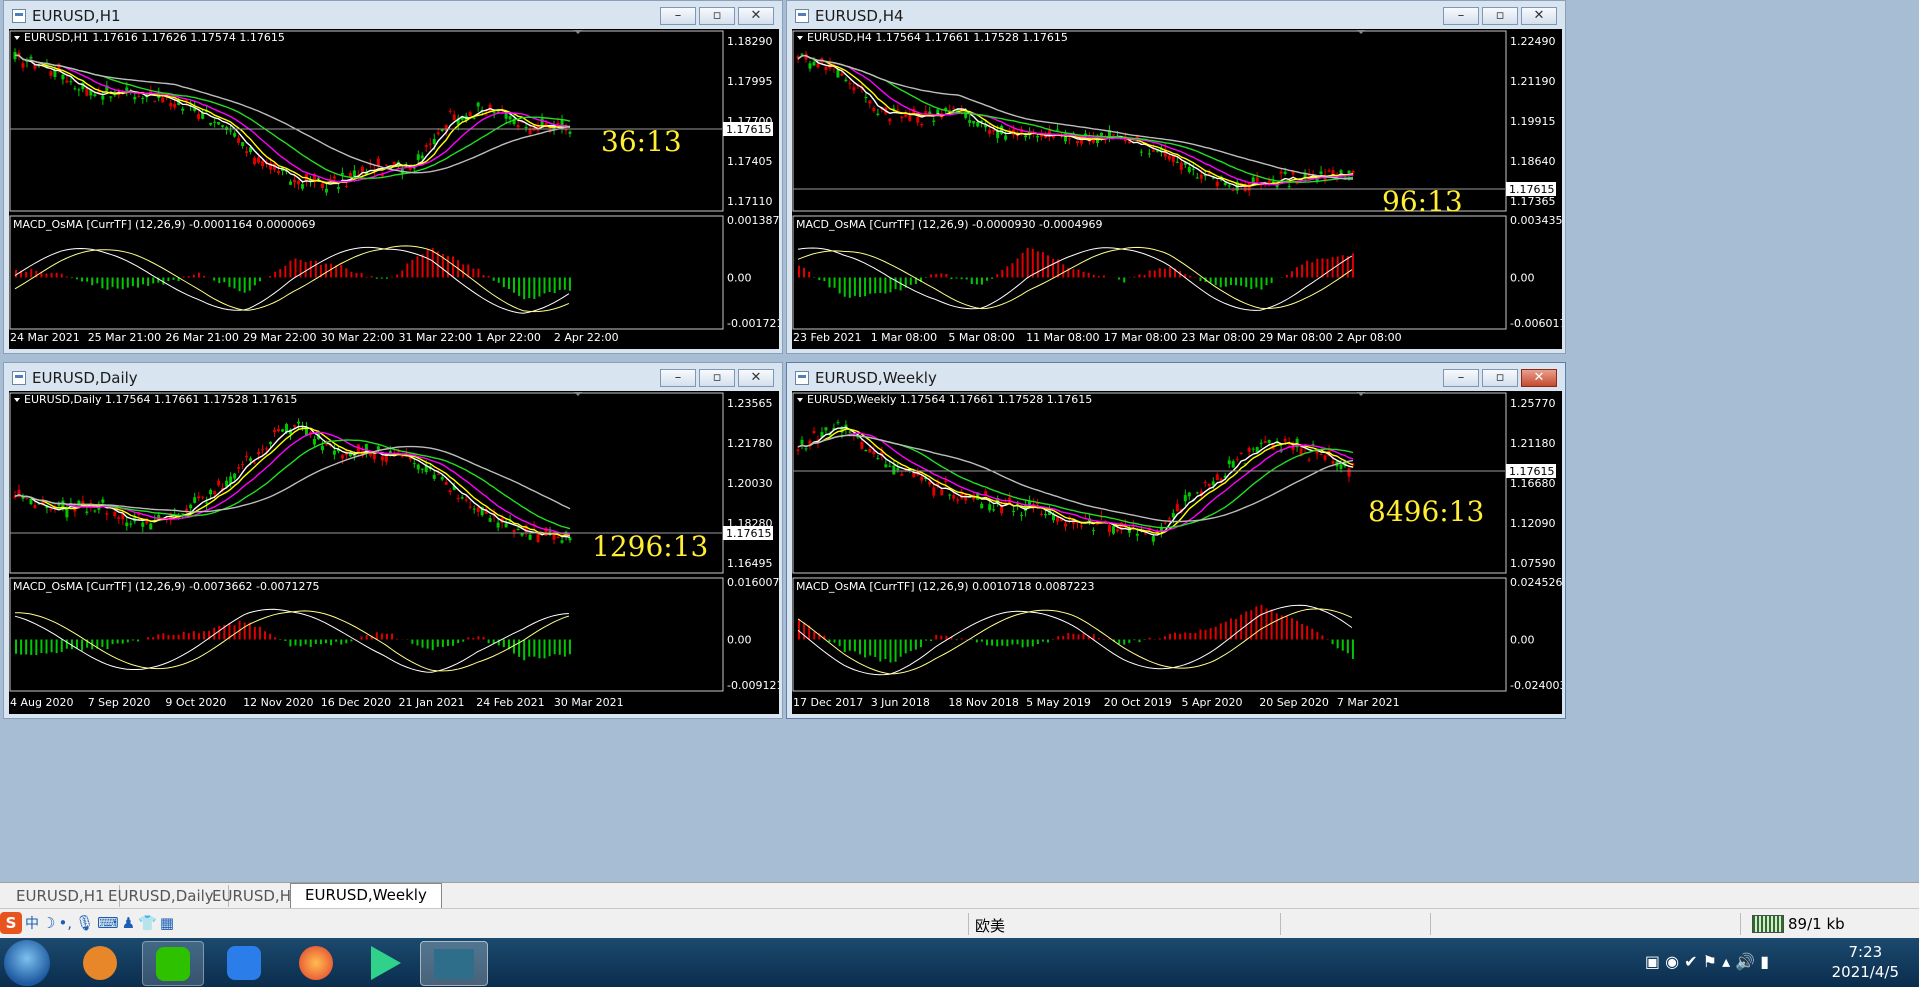 The width and height of the screenshot is (1919, 987). Describe the element at coordinates (48, 923) in the screenshot. I see `moon-icon: ☽` at that location.